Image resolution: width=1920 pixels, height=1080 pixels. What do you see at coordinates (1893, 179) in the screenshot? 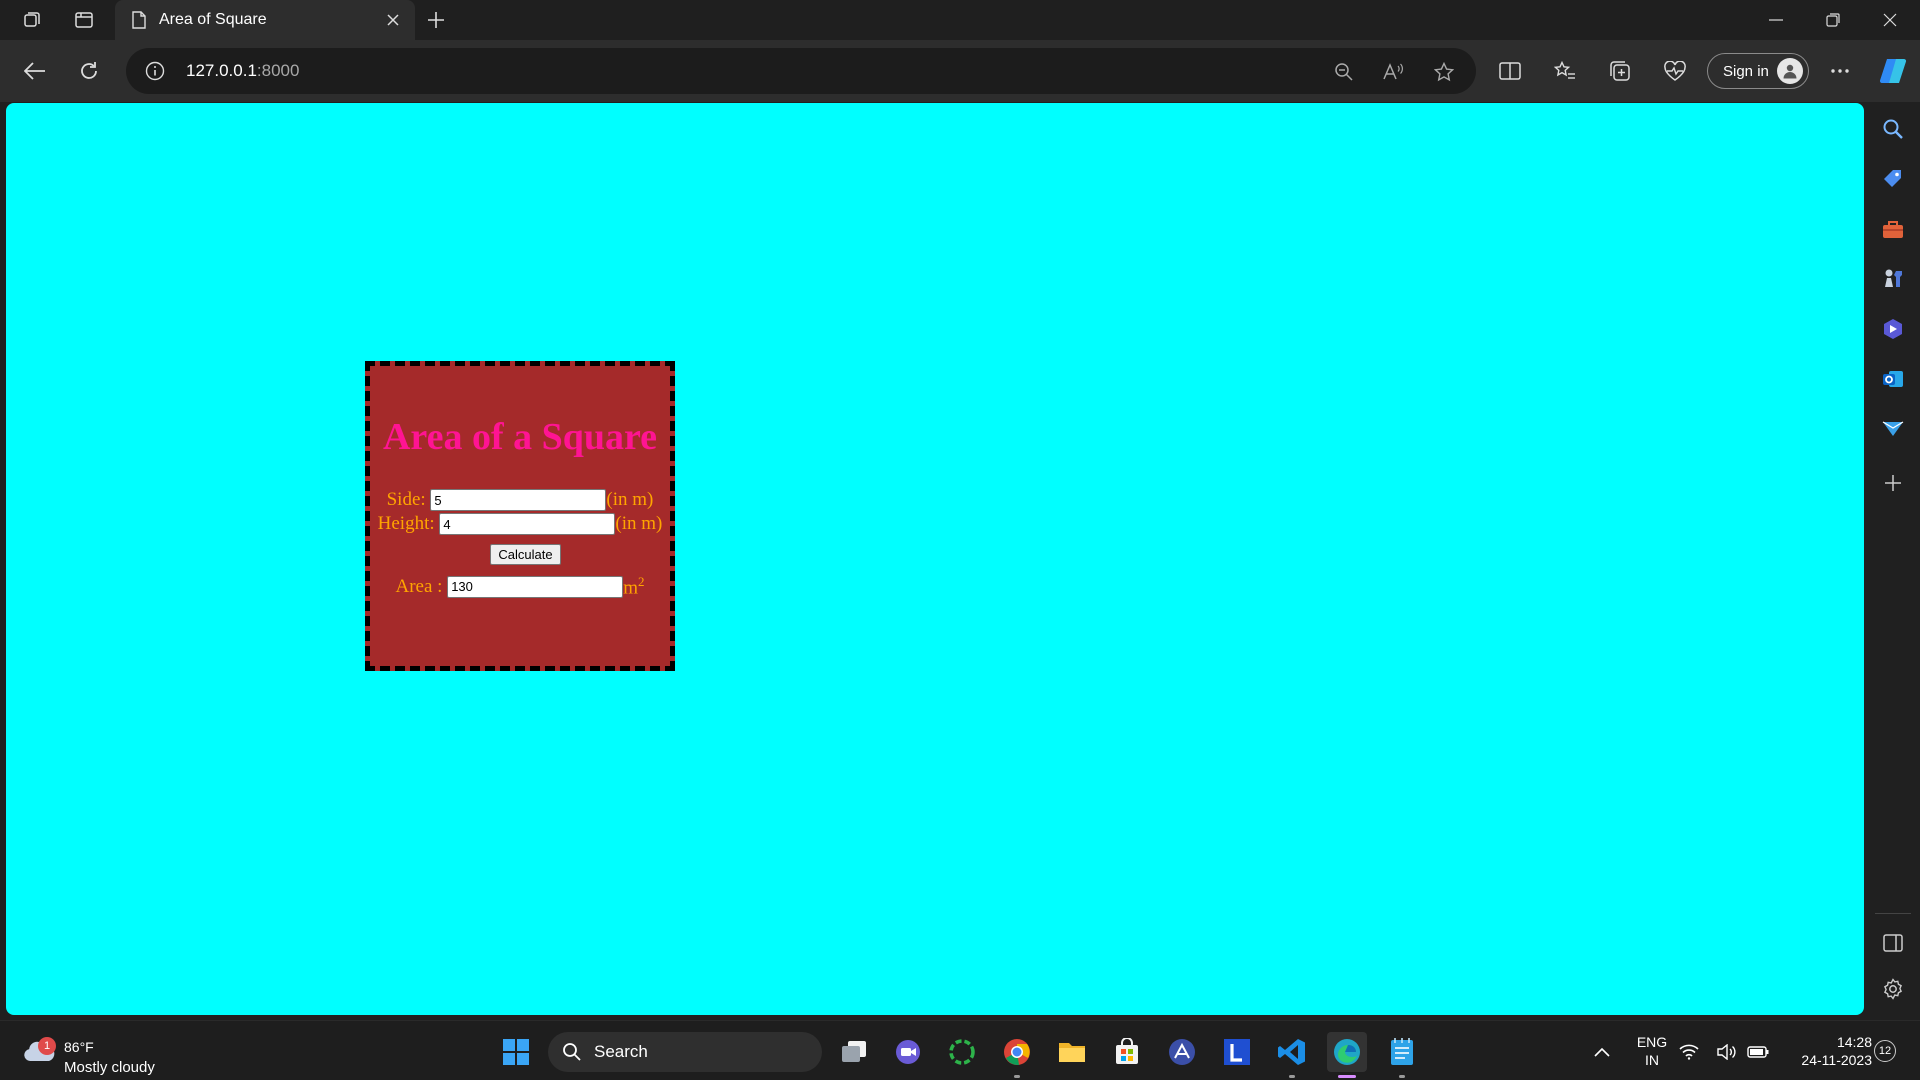
I see `tag-icon` at bounding box center [1893, 179].